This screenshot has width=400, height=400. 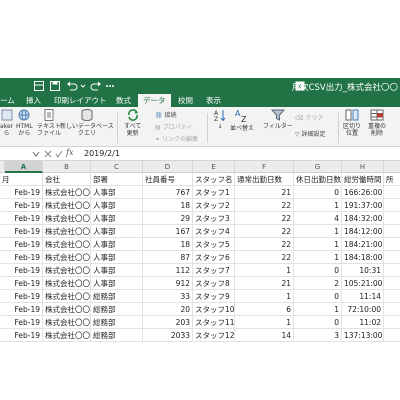 I want to click on cell-total-hours: 11:14, so click(x=363, y=296).